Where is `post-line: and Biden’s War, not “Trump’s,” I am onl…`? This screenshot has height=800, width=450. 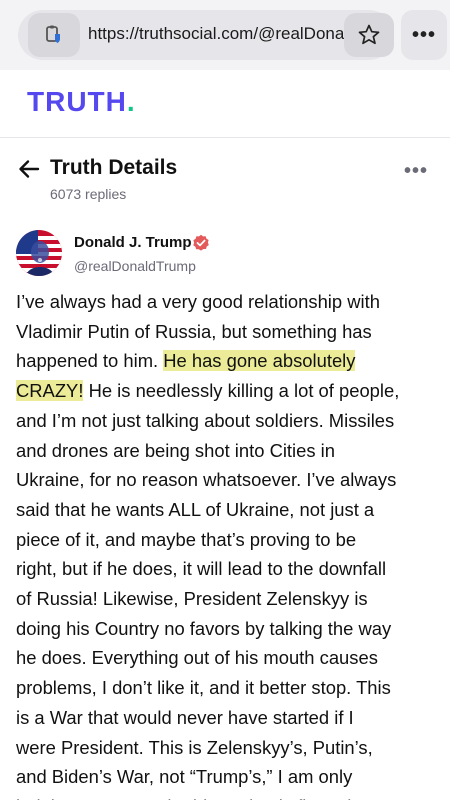 post-line: and Biden’s War, not “Trump’s,” I am onl… is located at coordinates (226, 777).